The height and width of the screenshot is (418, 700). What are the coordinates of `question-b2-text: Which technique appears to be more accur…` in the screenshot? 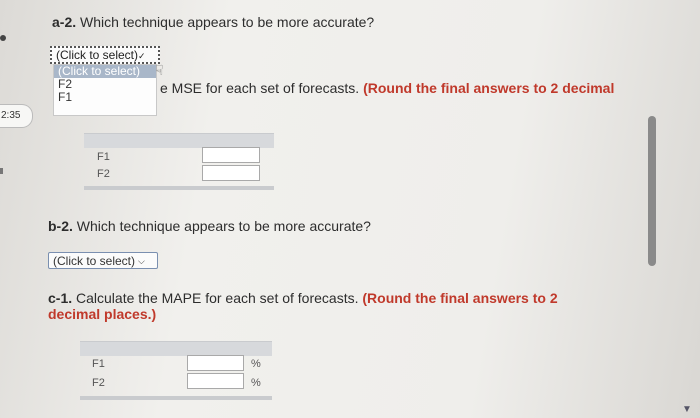 It's located at (223, 226).